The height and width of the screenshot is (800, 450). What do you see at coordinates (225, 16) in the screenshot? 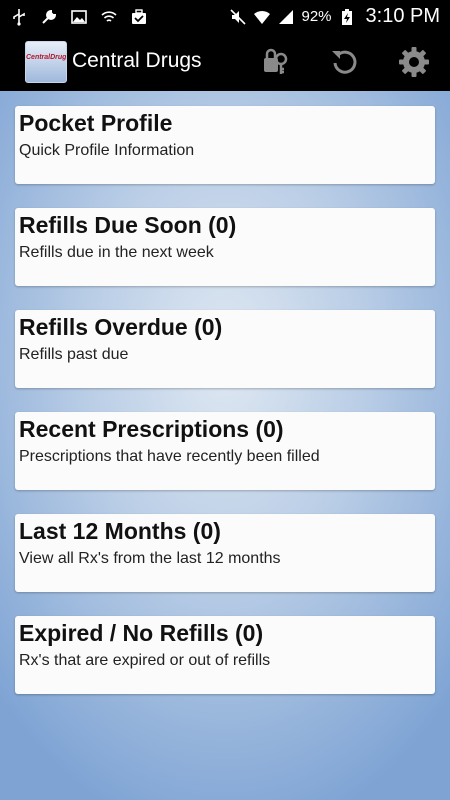
I see `status-bar: 92% 3:10 PM` at bounding box center [225, 16].